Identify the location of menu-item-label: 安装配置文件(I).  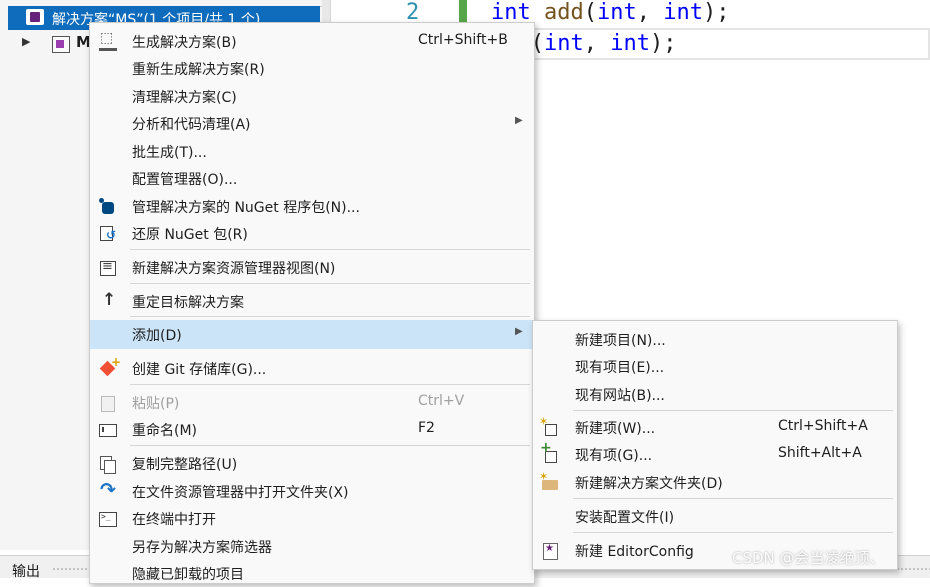
(625, 518).